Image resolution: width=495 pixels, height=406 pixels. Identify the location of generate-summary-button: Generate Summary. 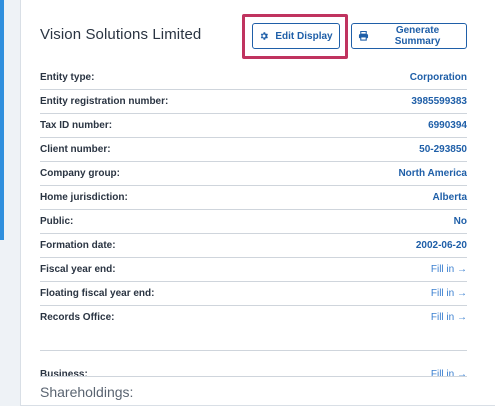
(409, 36).